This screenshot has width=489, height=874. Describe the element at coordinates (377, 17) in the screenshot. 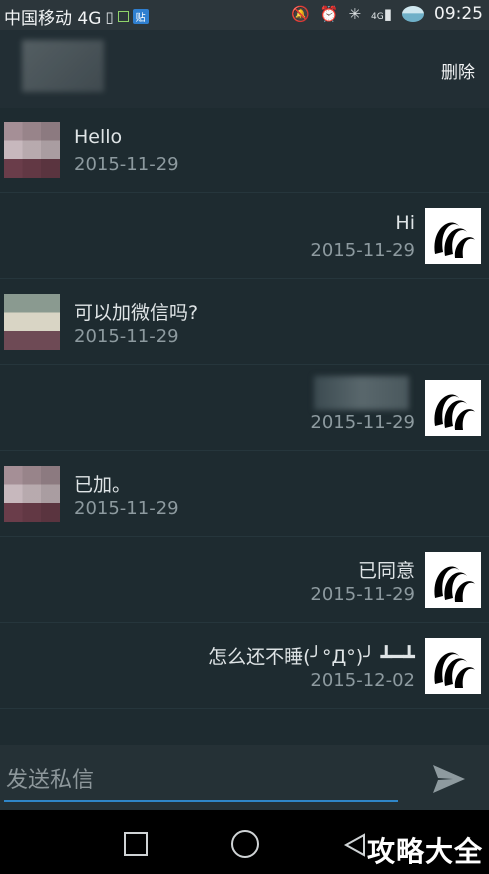

I see `signal-label: 4G` at that location.